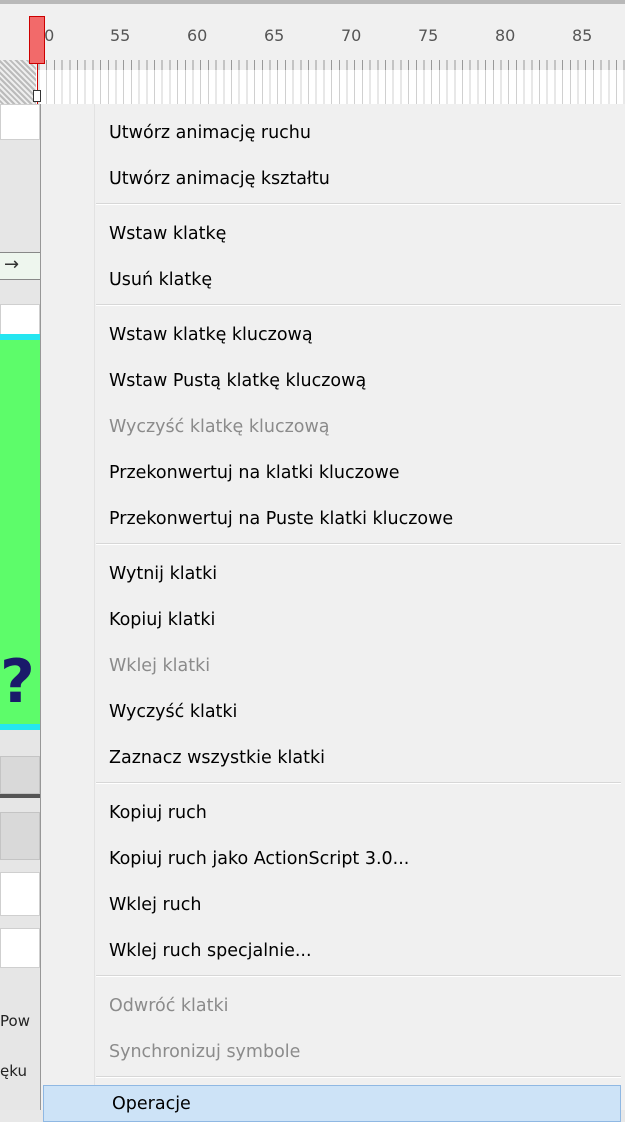 Image resolution: width=625 pixels, height=1122 pixels. What do you see at coordinates (331, 573) in the screenshot?
I see `menu-item-cut-frames: Wytnij klatki` at bounding box center [331, 573].